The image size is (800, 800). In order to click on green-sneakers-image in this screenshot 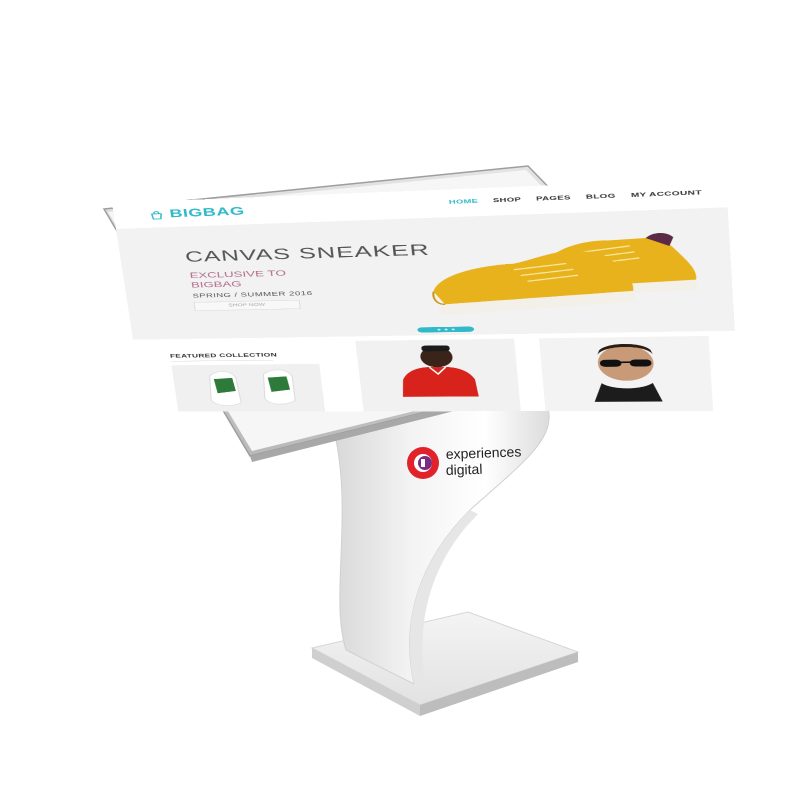, I will do `click(248, 388)`.